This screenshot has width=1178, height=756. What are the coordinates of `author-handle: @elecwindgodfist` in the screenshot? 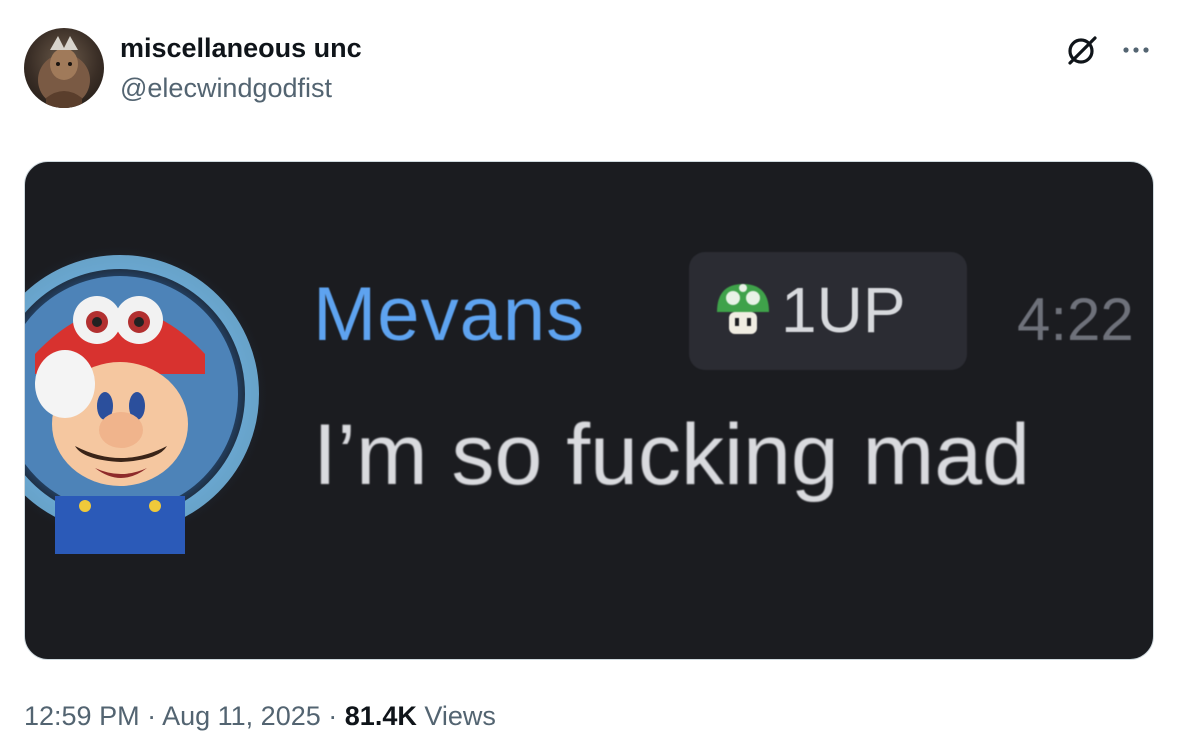 It's located at (241, 88).